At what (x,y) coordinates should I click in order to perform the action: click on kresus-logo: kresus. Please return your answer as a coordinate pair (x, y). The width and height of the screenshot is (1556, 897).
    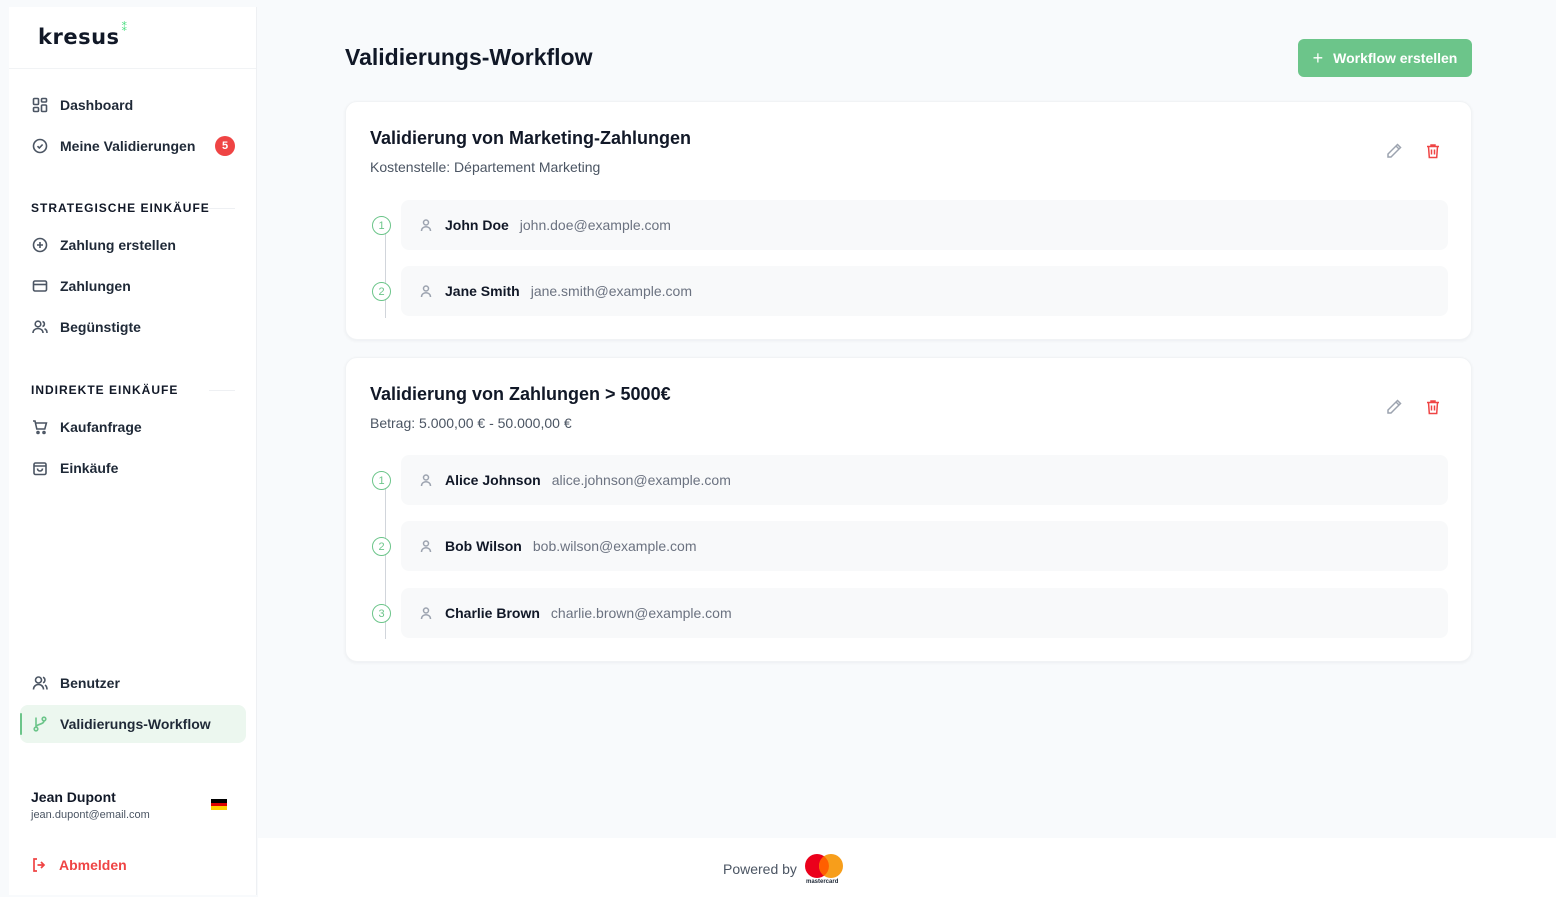
    Looking at the image, I should click on (79, 37).